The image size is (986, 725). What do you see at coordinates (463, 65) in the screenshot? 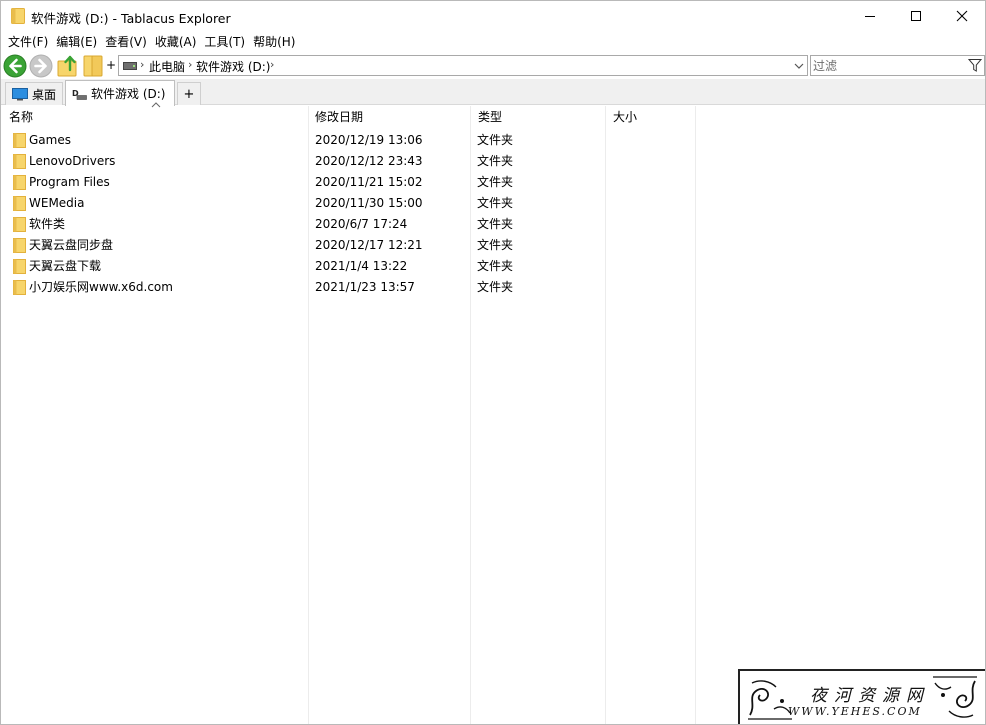
I see `address-bar: › 此电脑 › 软件游戏 (D:) ›` at bounding box center [463, 65].